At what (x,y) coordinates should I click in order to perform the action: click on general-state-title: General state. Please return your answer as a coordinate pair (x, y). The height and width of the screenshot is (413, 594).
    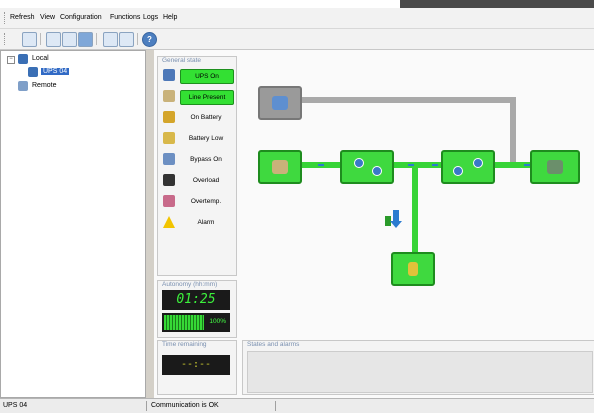
    Looking at the image, I should click on (182, 60).